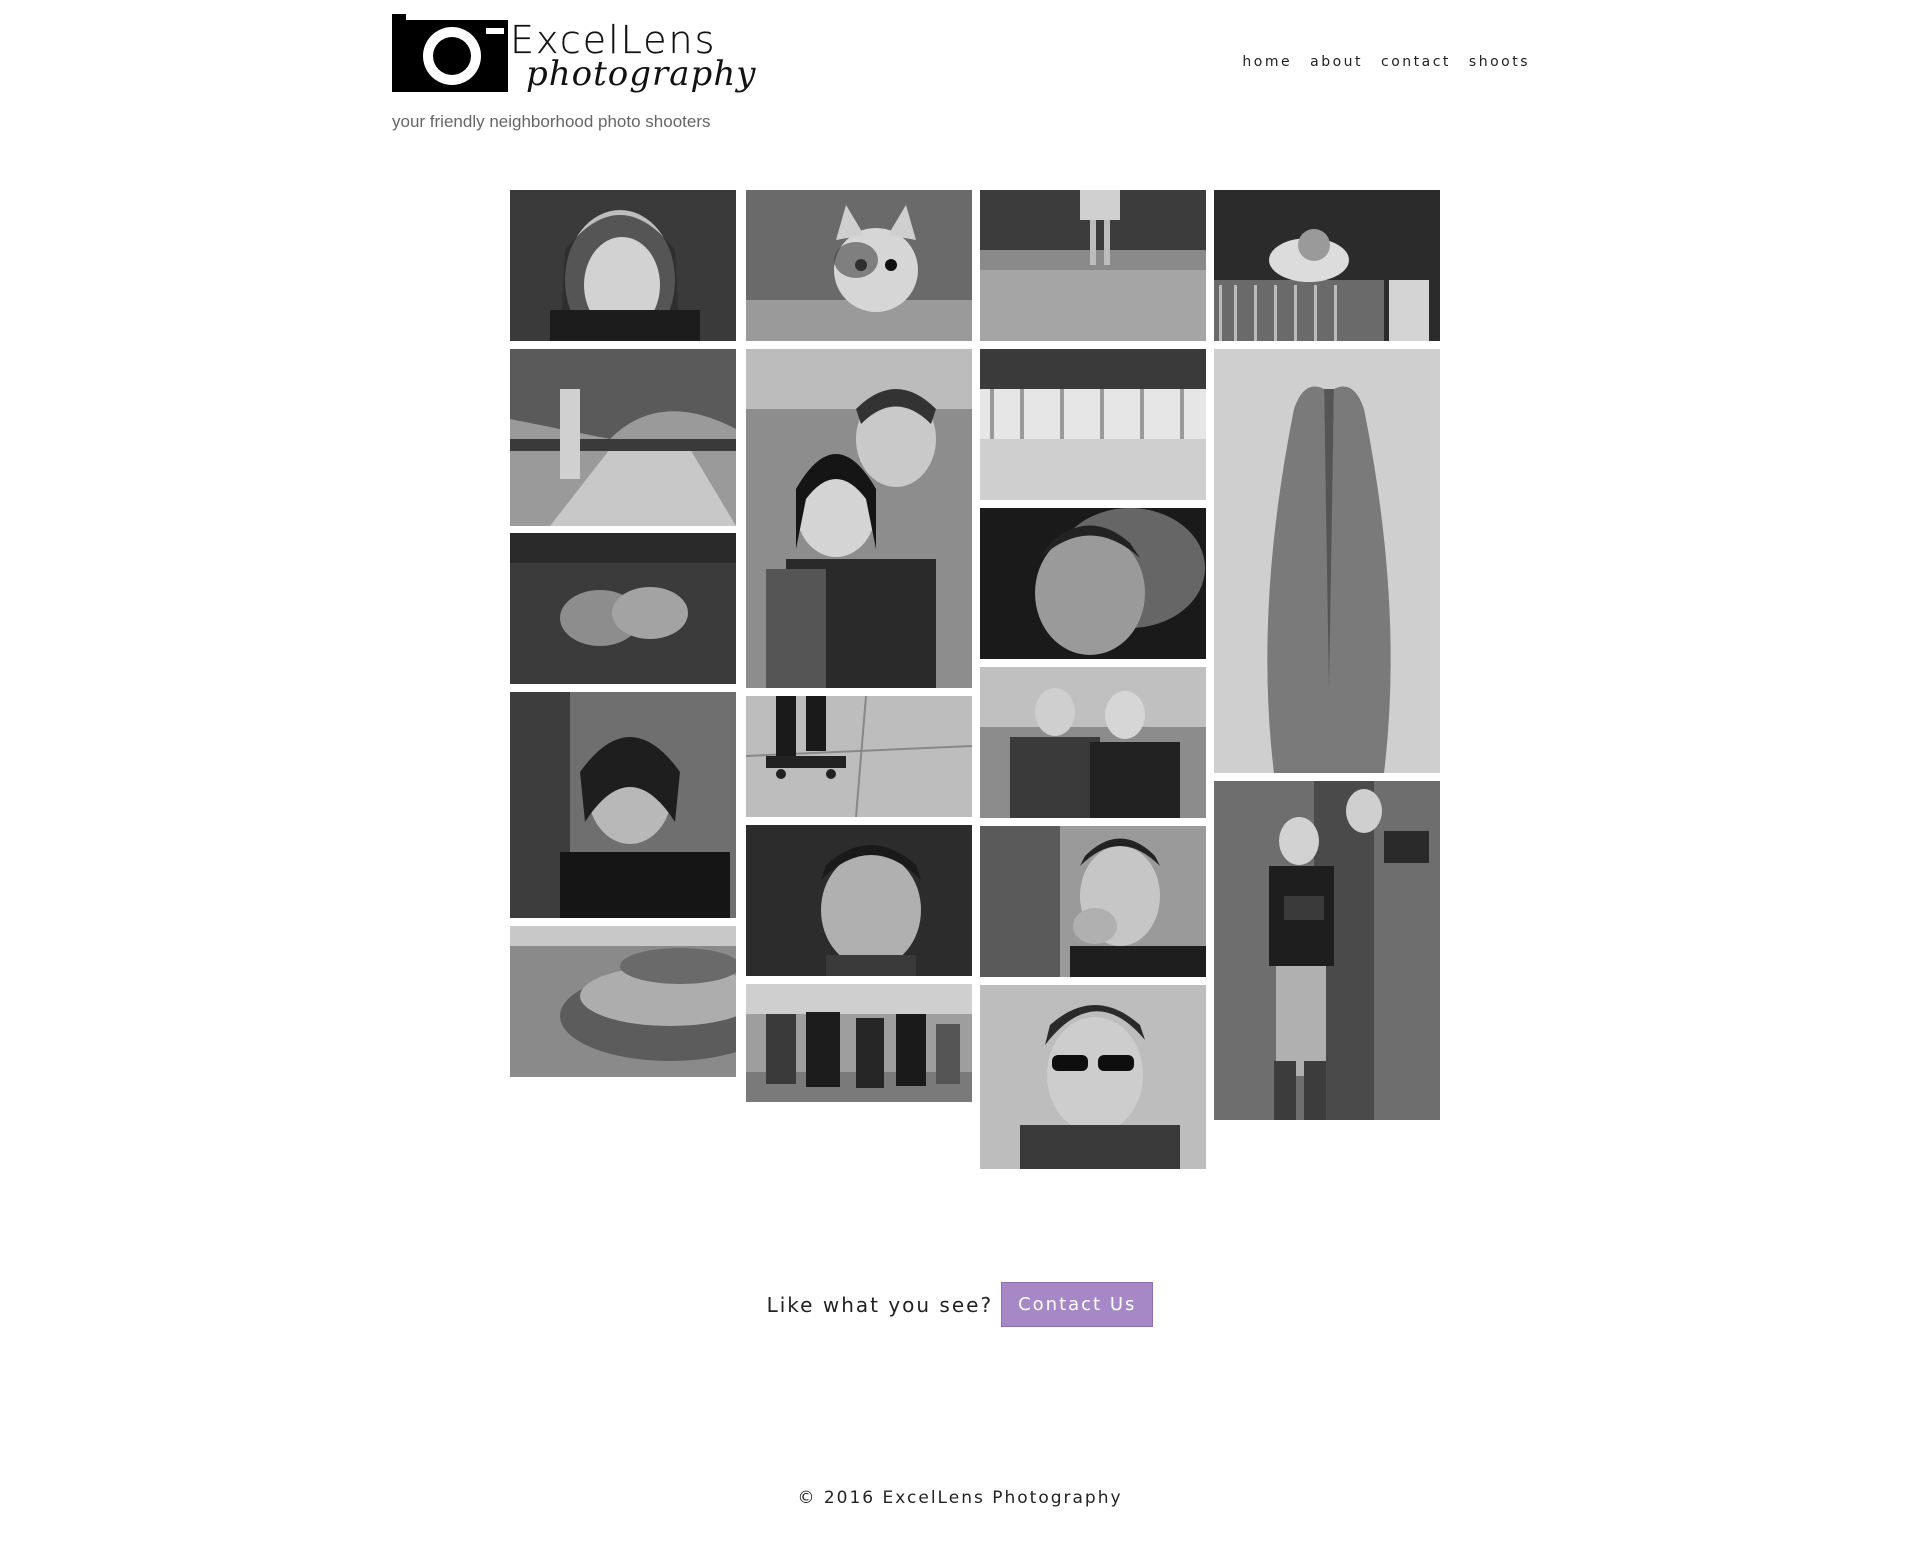 This screenshot has height=1565, width=1920. I want to click on cta-section: Like what you see? Contact Us, so click(960, 1304).